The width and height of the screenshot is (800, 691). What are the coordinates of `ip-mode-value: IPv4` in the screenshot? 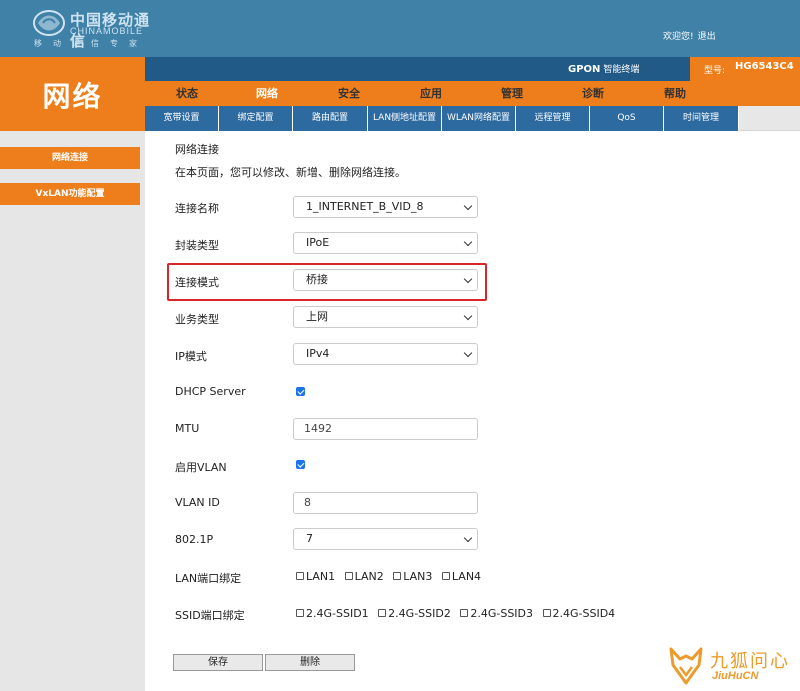 It's located at (318, 353).